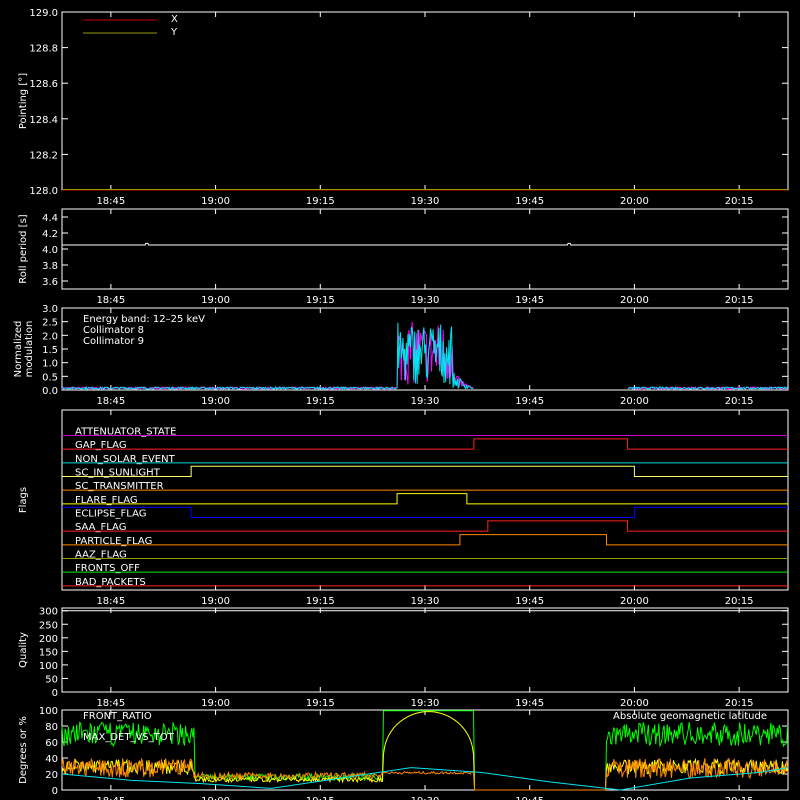  What do you see at coordinates (117, 716) in the screenshot?
I see `legend-label-front-ratio: FRONT_RATIO` at bounding box center [117, 716].